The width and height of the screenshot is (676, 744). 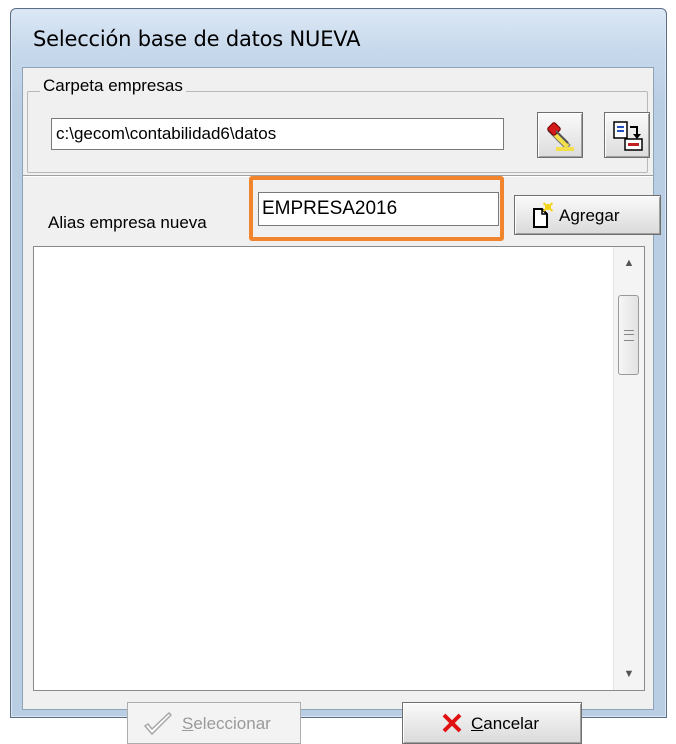 What do you see at coordinates (277, 134) in the screenshot?
I see `folder-path-input: c:\gecom\contabilidad6\datos` at bounding box center [277, 134].